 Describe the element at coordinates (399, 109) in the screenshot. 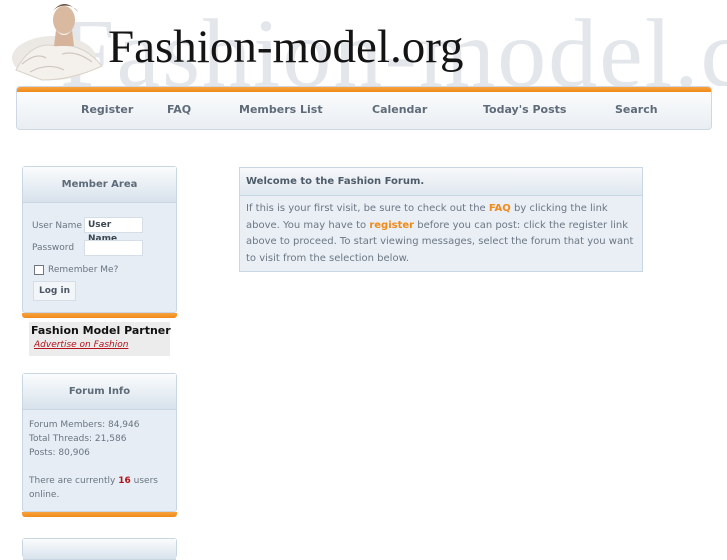

I see `nav-calendar: Calendar` at that location.